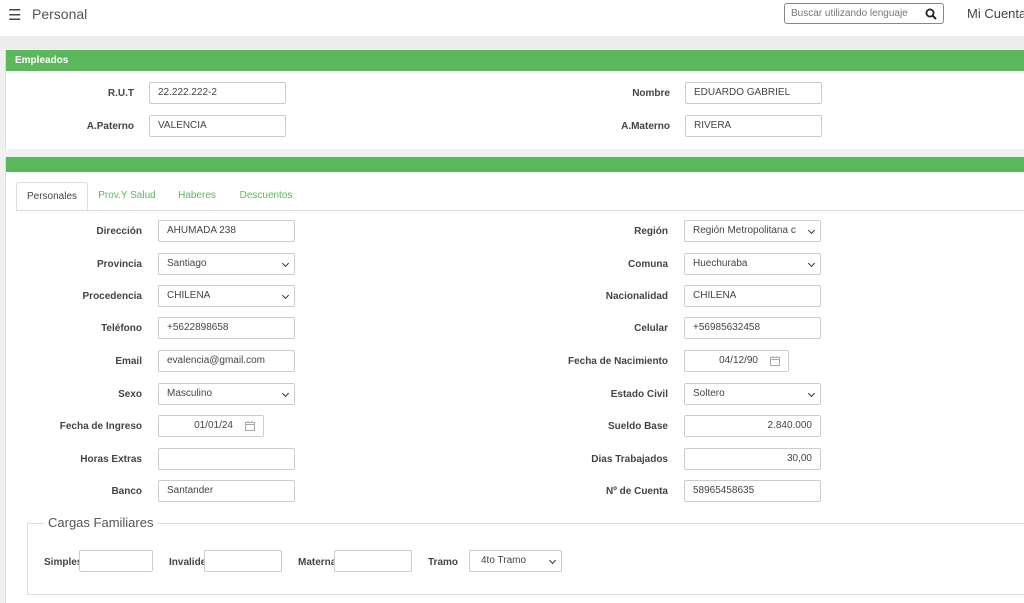  Describe the element at coordinates (243, 561) in the screenshot. I see `invalidez-input` at that location.